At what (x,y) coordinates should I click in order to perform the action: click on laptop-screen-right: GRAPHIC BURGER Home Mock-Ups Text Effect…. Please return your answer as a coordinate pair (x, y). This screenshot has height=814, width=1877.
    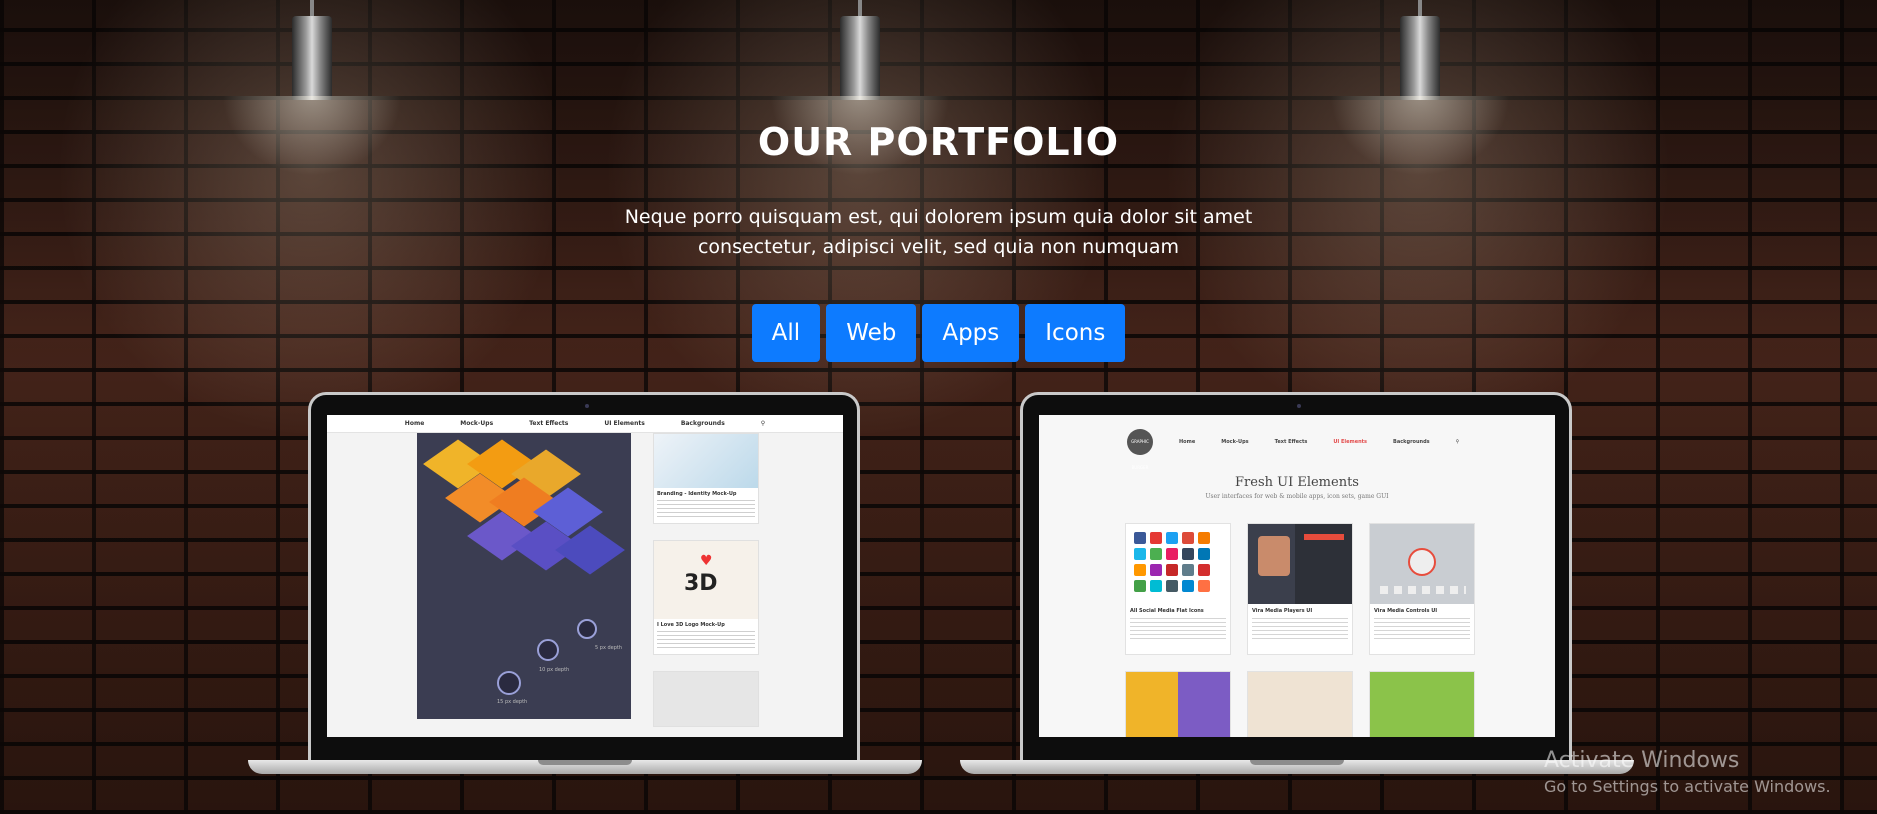
    Looking at the image, I should click on (1297, 576).